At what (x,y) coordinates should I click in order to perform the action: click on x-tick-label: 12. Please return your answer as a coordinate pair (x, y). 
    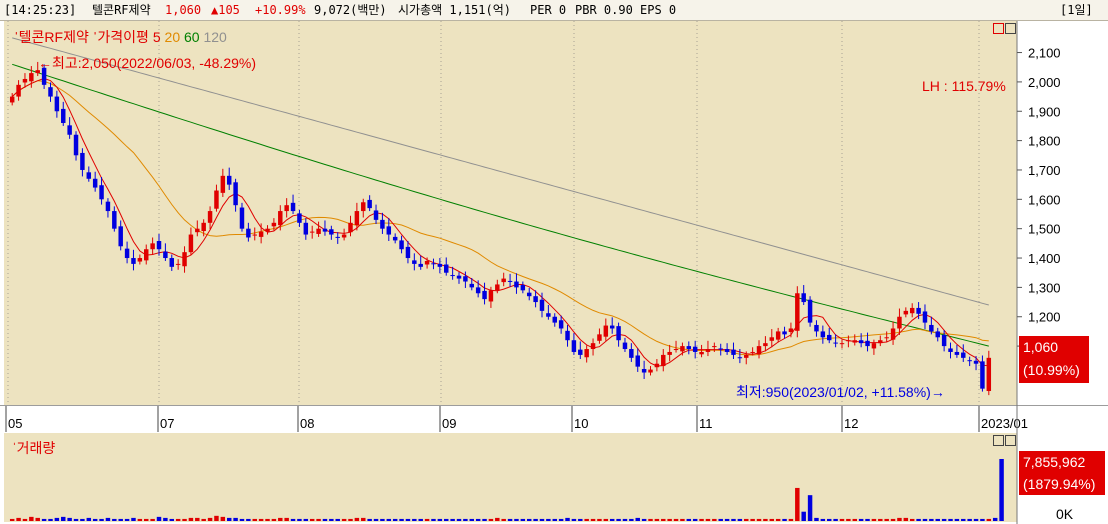
    Looking at the image, I should click on (851, 423).